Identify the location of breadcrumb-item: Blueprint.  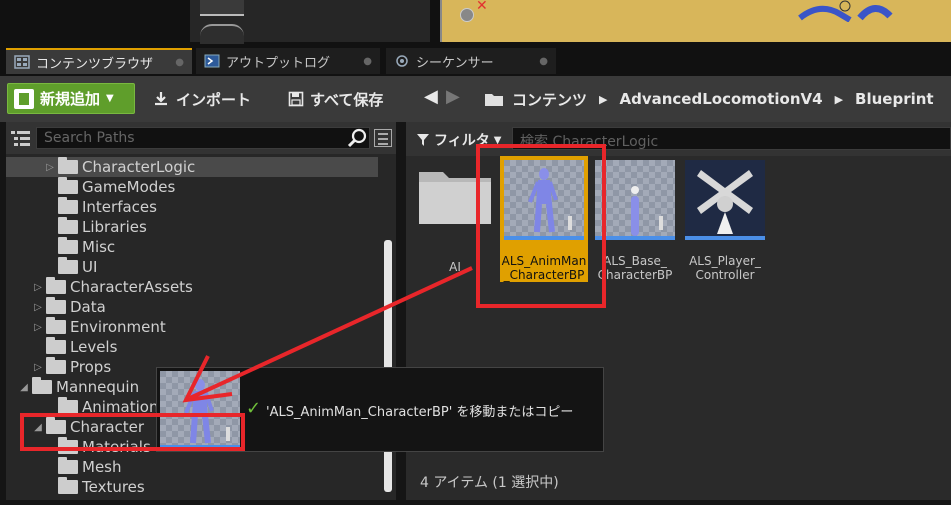
(894, 99).